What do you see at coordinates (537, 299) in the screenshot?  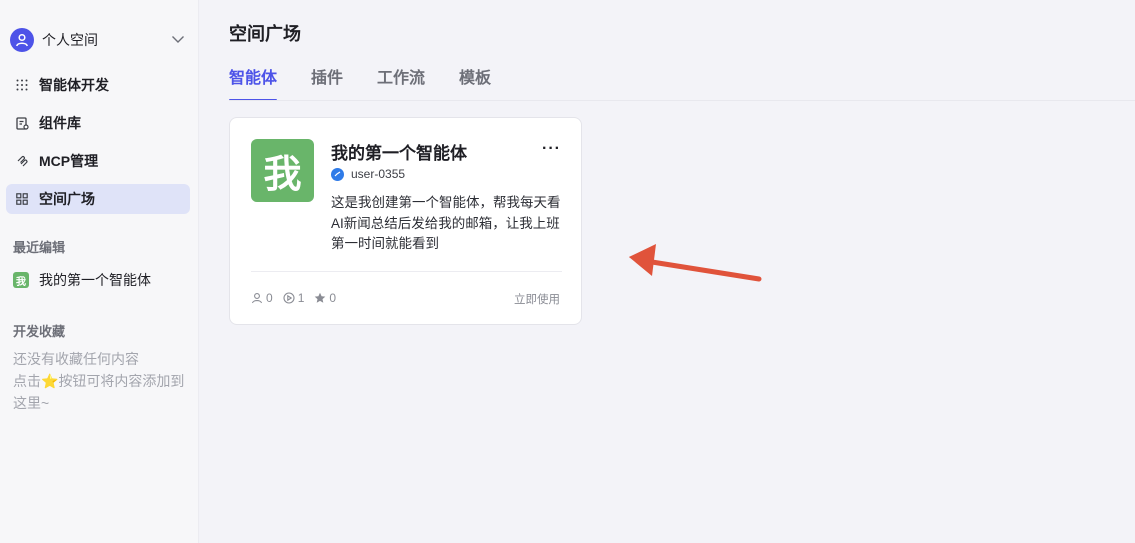 I see `use-now-button: 立即使用` at bounding box center [537, 299].